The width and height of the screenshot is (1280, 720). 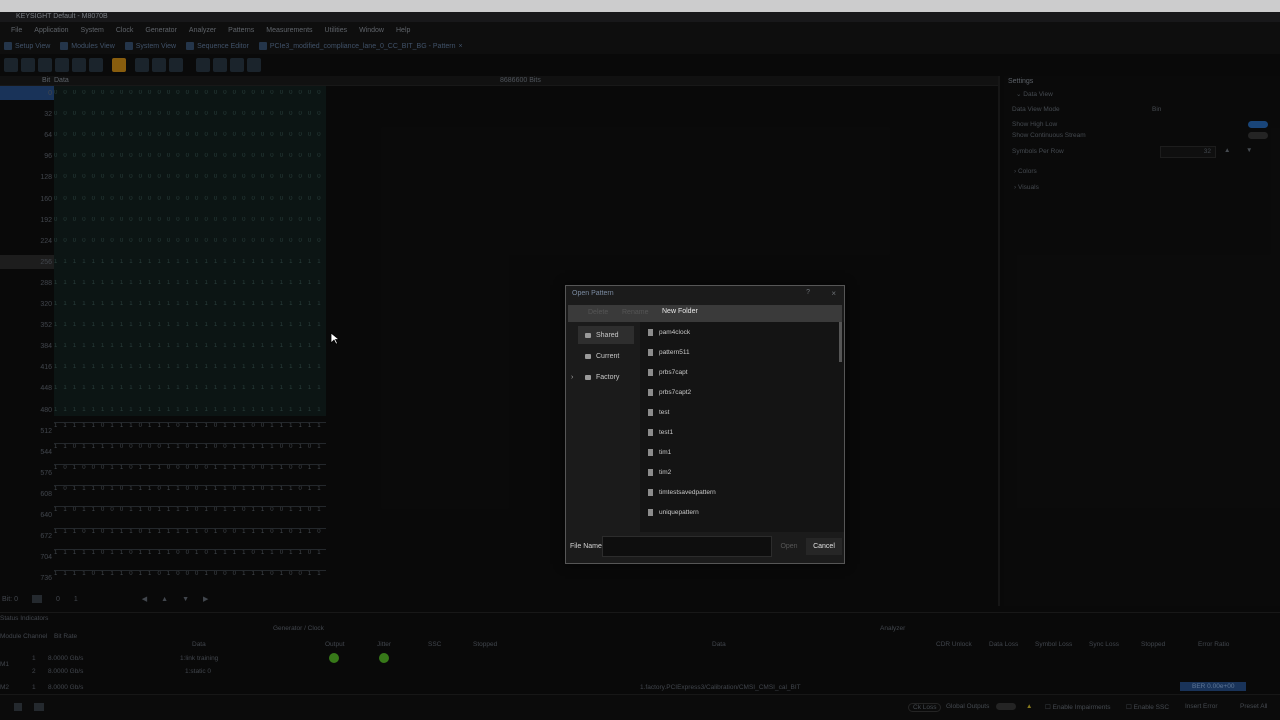 I want to click on file-label: tim1, so click(x=665, y=452).